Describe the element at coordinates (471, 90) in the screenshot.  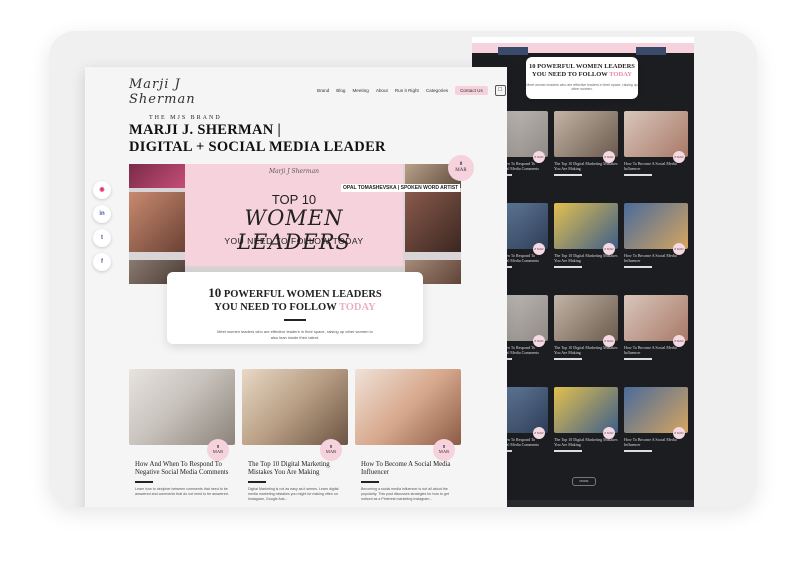
I see `contact-button: Contact Us` at that location.